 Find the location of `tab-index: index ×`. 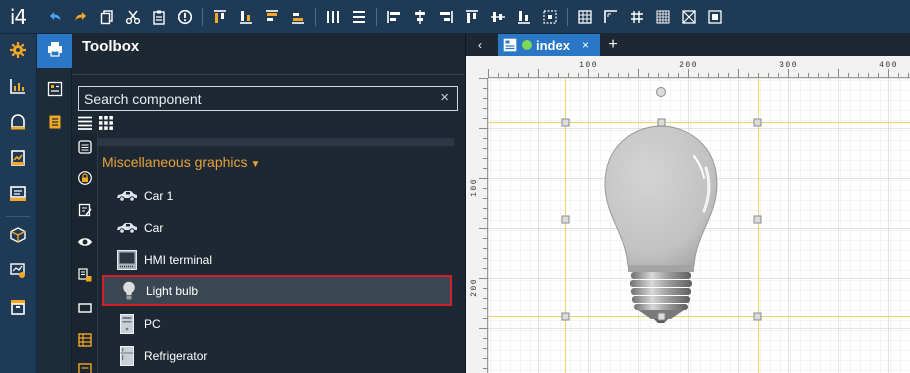

tab-index: index × is located at coordinates (549, 45).